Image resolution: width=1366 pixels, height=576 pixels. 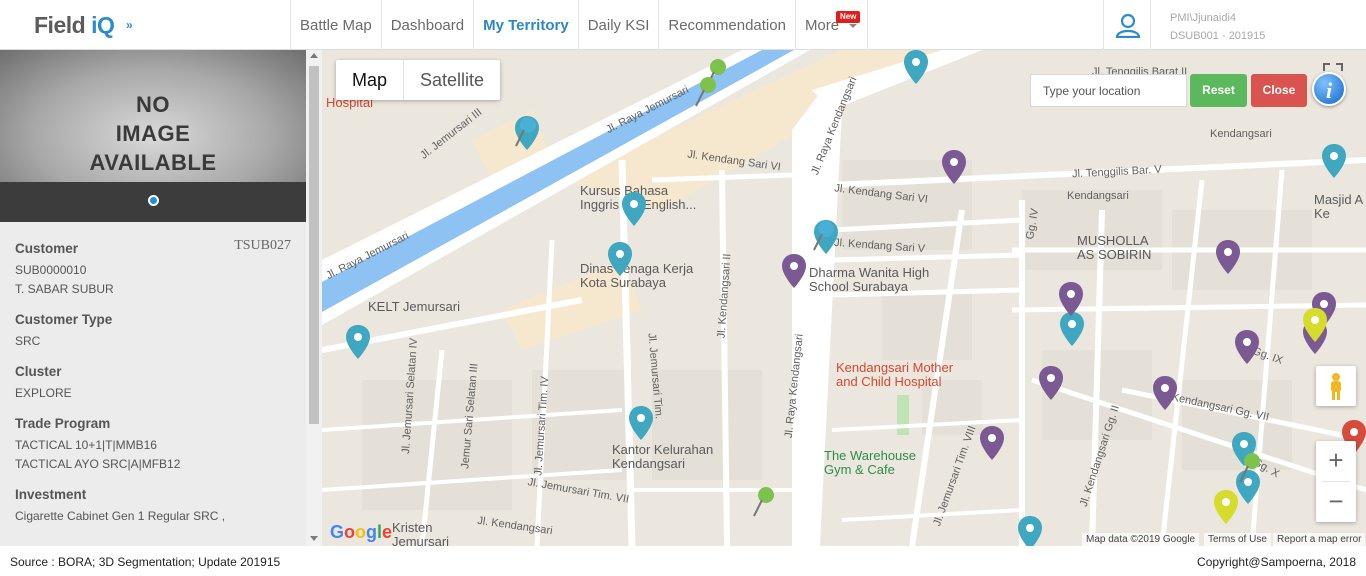 What do you see at coordinates (1203, 18) in the screenshot?
I see `user-name: PMI\Jjunaidi4` at bounding box center [1203, 18].